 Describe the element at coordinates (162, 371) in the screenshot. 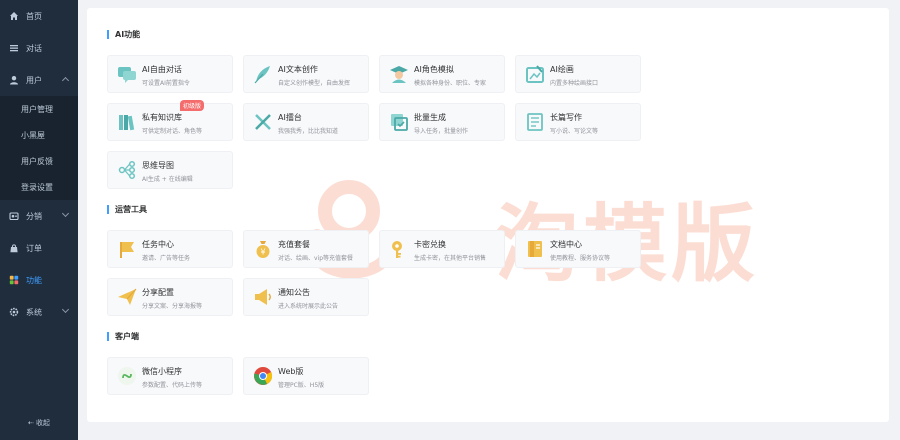

I see `card-name: 微信小程序` at that location.